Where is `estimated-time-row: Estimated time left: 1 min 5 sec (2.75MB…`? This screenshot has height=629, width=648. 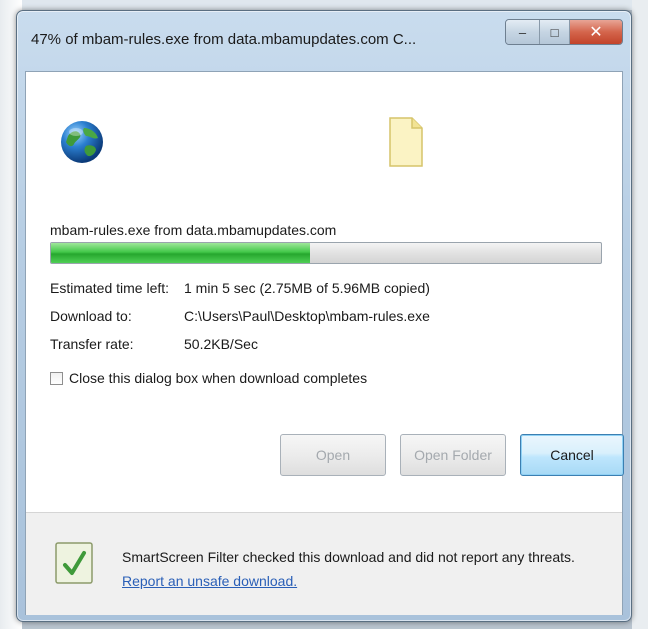
estimated-time-row: Estimated time left: 1 min 5 sec (2.75MB… is located at coordinates (240, 288).